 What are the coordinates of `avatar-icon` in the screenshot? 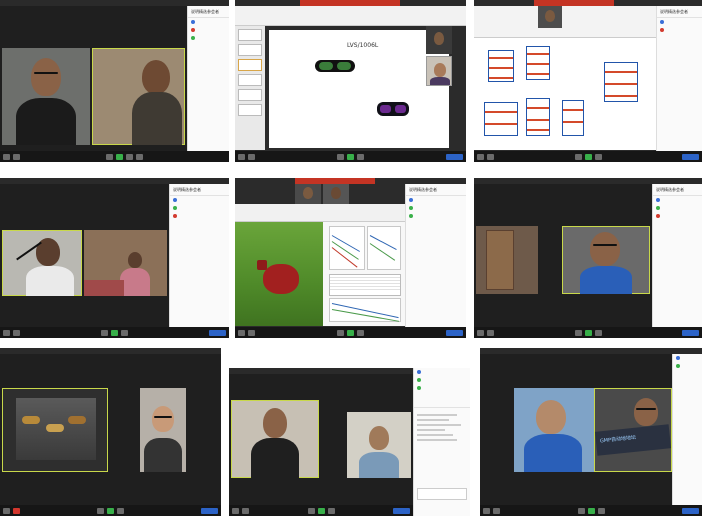 It's located at (658, 216).